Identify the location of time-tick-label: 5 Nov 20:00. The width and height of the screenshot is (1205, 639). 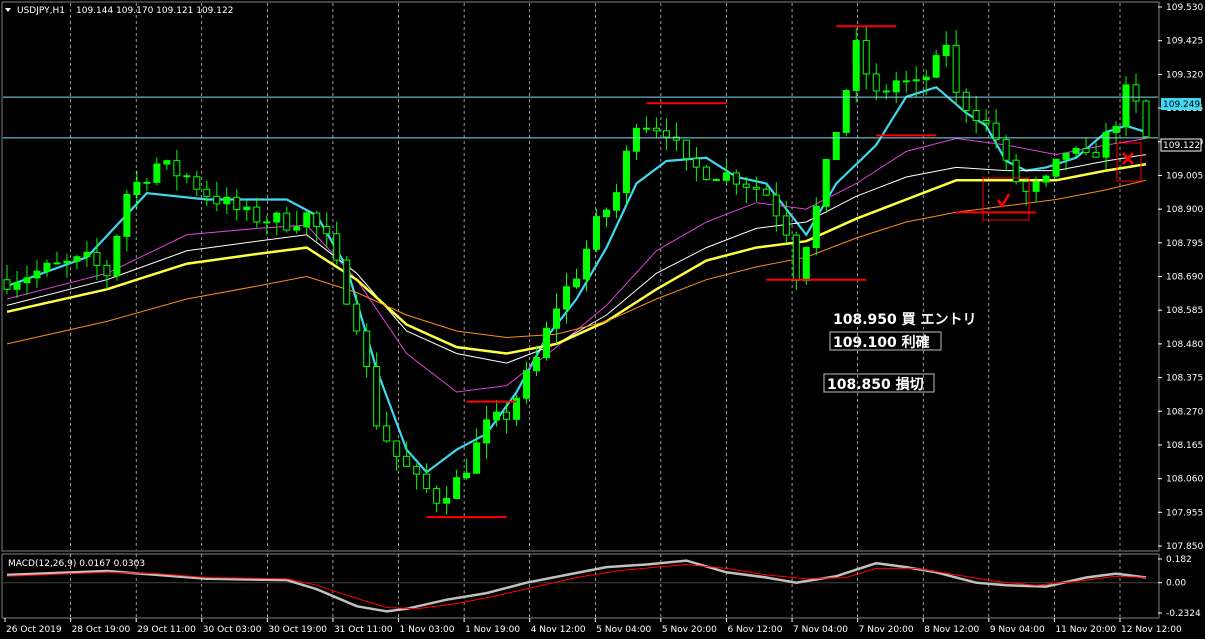
(689, 630).